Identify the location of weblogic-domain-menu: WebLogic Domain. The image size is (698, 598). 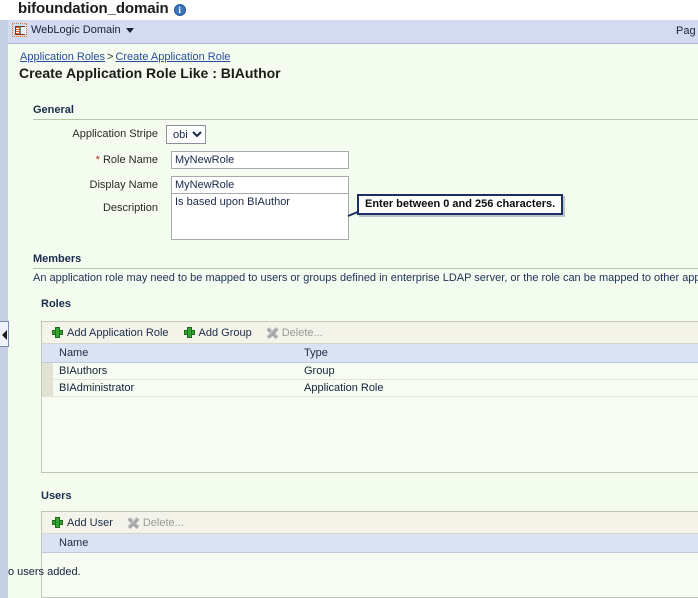
(73, 30).